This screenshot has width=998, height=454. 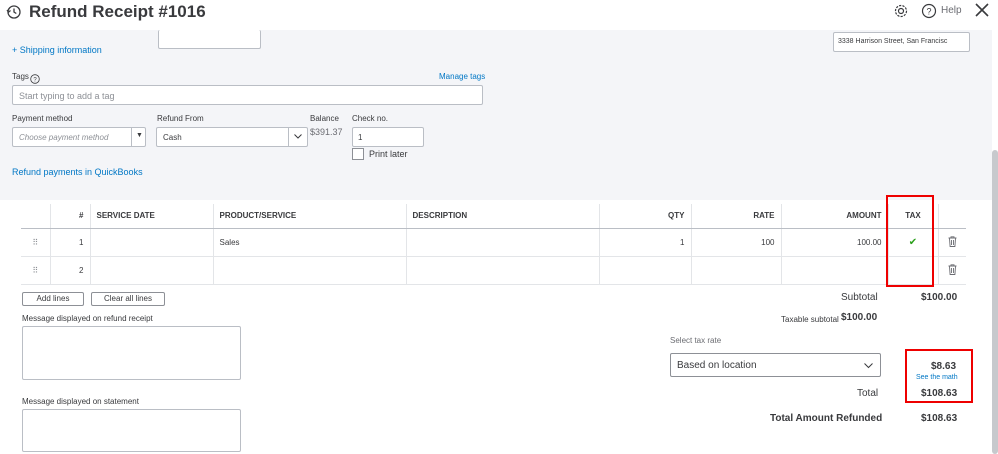 What do you see at coordinates (370, 118) in the screenshot?
I see `check-no-label: Check no.` at bounding box center [370, 118].